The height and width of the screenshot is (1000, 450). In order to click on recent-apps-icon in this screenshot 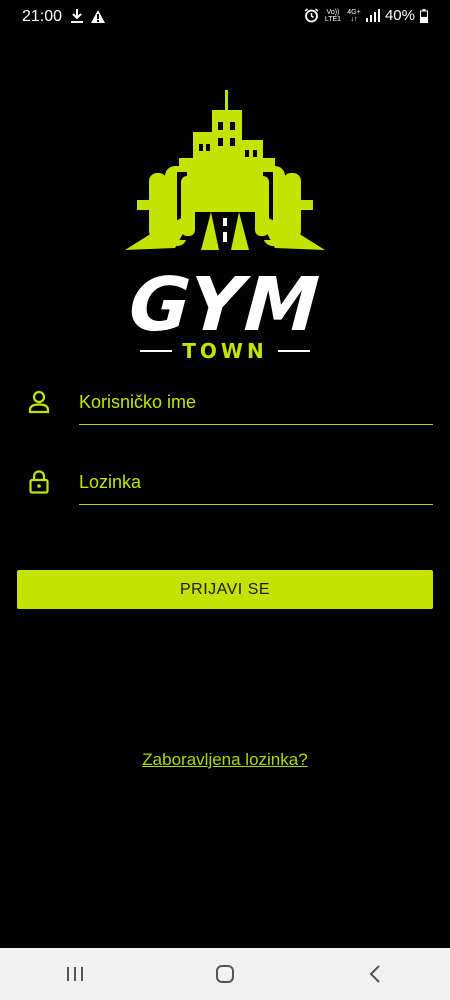, I will do `click(75, 974)`.